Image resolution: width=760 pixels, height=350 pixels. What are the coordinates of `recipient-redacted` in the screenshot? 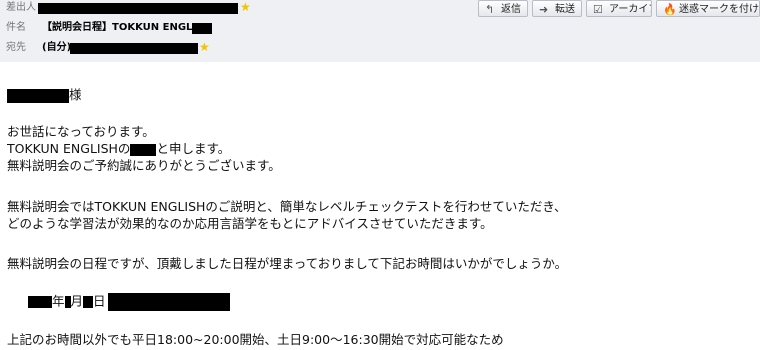 It's located at (134, 48).